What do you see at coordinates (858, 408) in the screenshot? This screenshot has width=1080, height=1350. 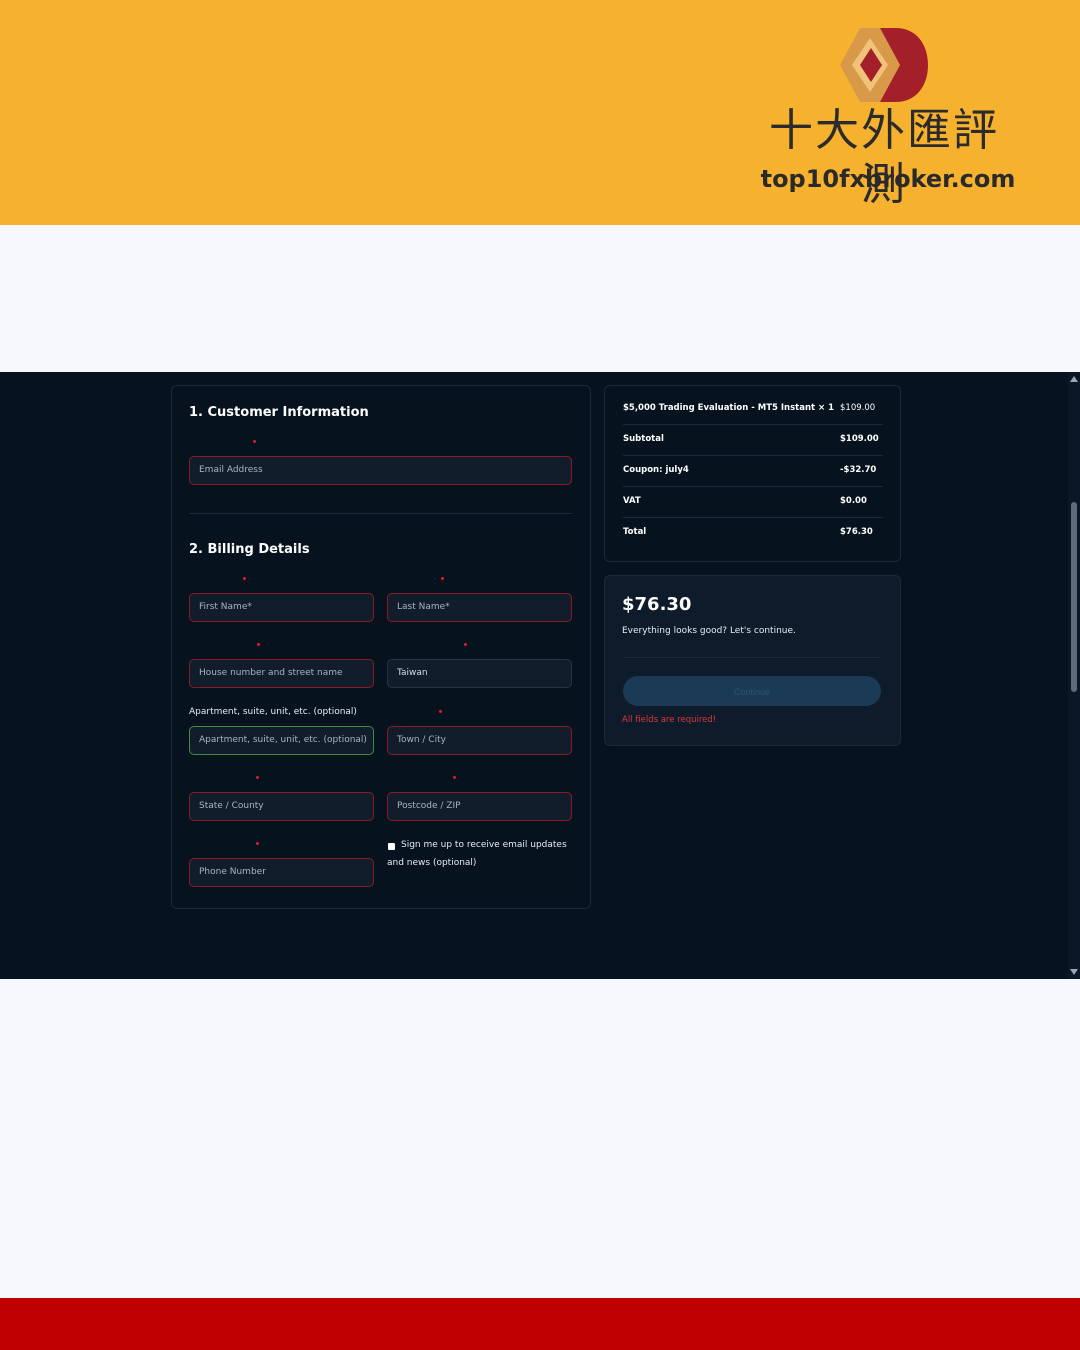 I see `order-item-price: $109.00` at bounding box center [858, 408].